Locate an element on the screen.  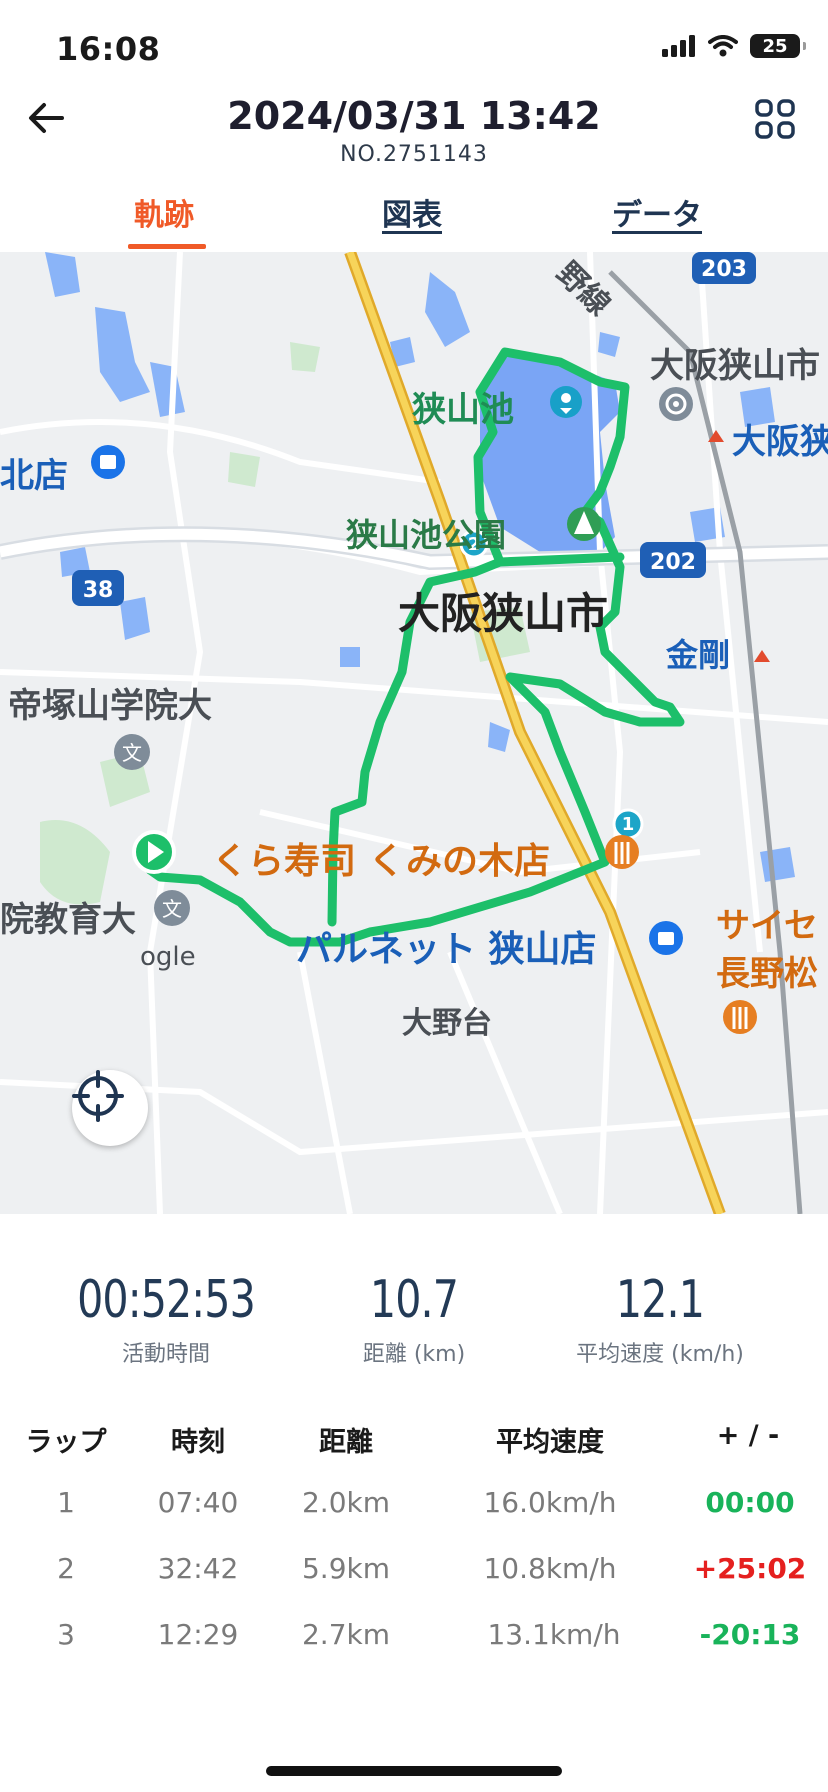
lap-row: 2 32:42 5.9km 10.8km/h +25:02 is located at coordinates (414, 1582).